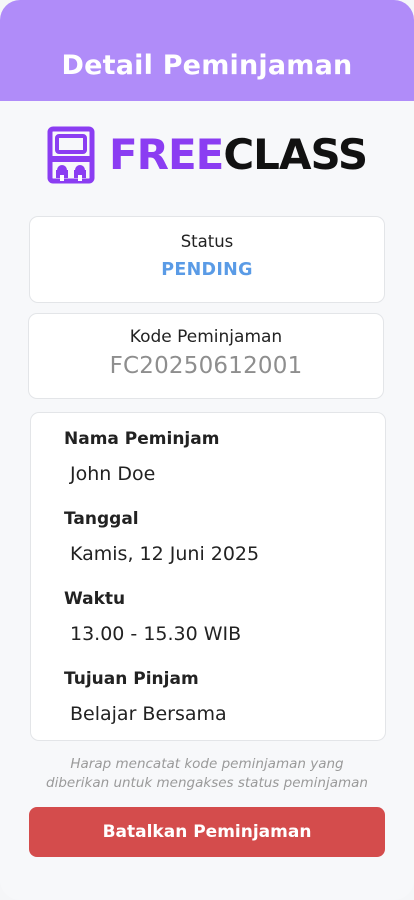 The image size is (414, 900). I want to click on purpose-label: Tujuan Pinjam, so click(131, 679).